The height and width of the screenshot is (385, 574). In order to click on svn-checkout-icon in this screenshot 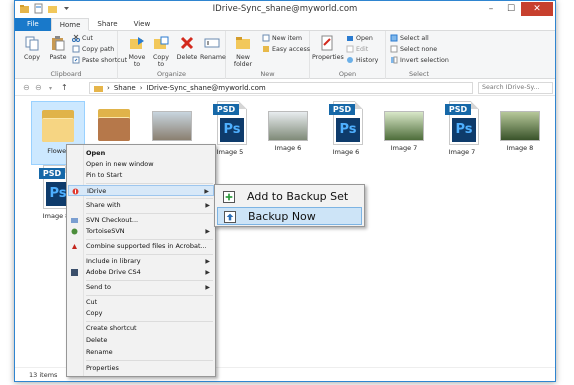, I will do `click(74, 220)`.